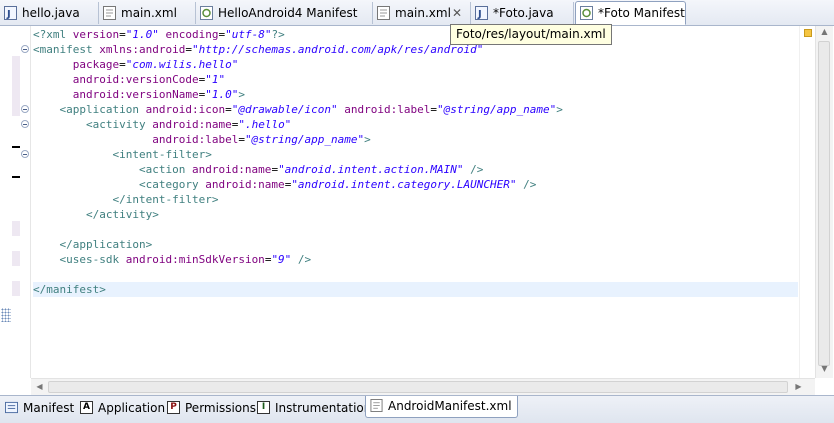 The width and height of the screenshot is (834, 423). I want to click on editor-gutter, so click(15, 202).